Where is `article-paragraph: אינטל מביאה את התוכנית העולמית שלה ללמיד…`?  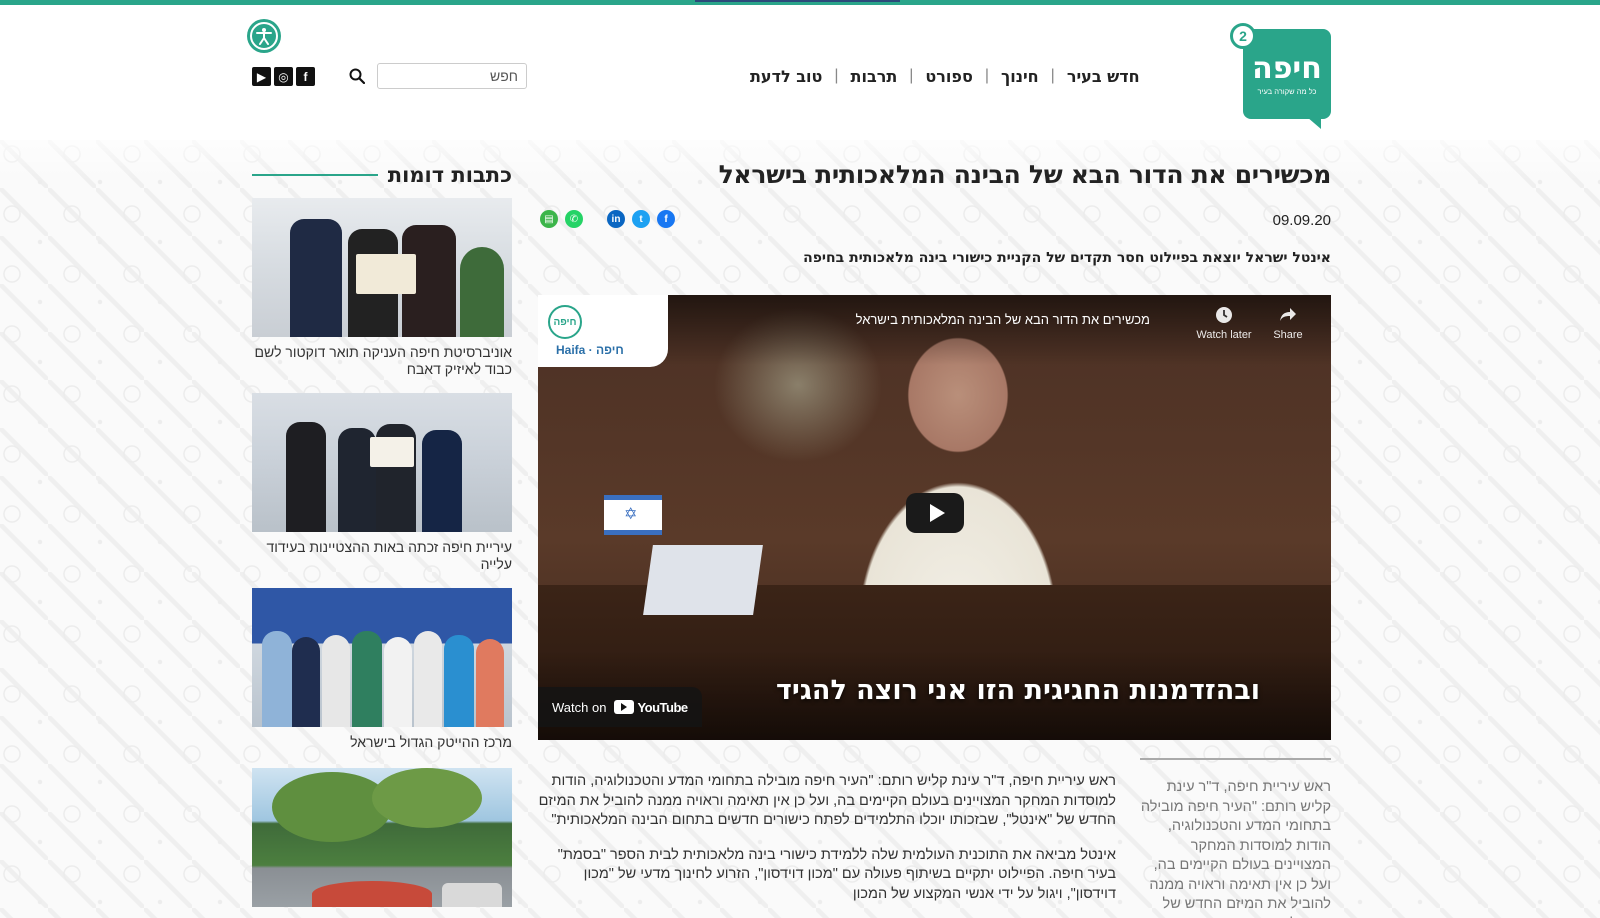
article-paragraph: אינטל מביאה את התוכנית העולמית שלה ללמיד… is located at coordinates (836, 874).